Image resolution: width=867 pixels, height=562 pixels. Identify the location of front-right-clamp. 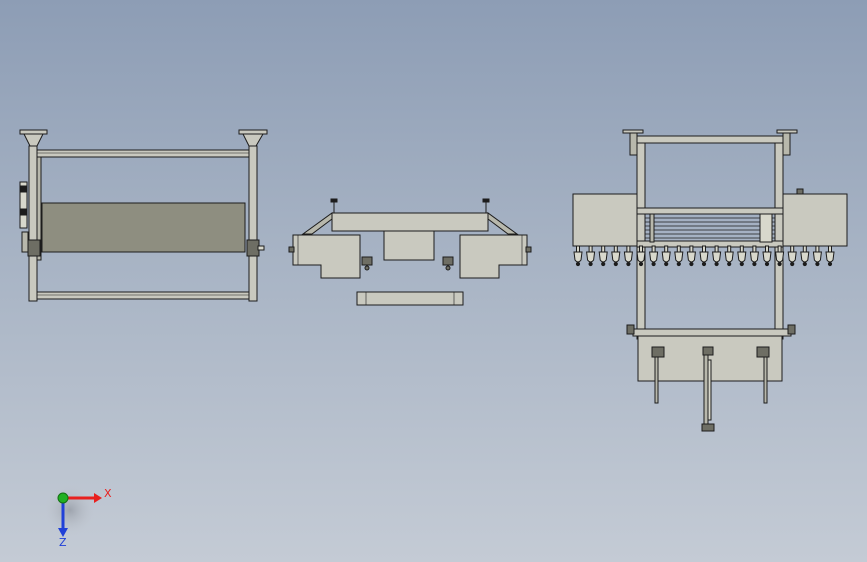
(253, 248).